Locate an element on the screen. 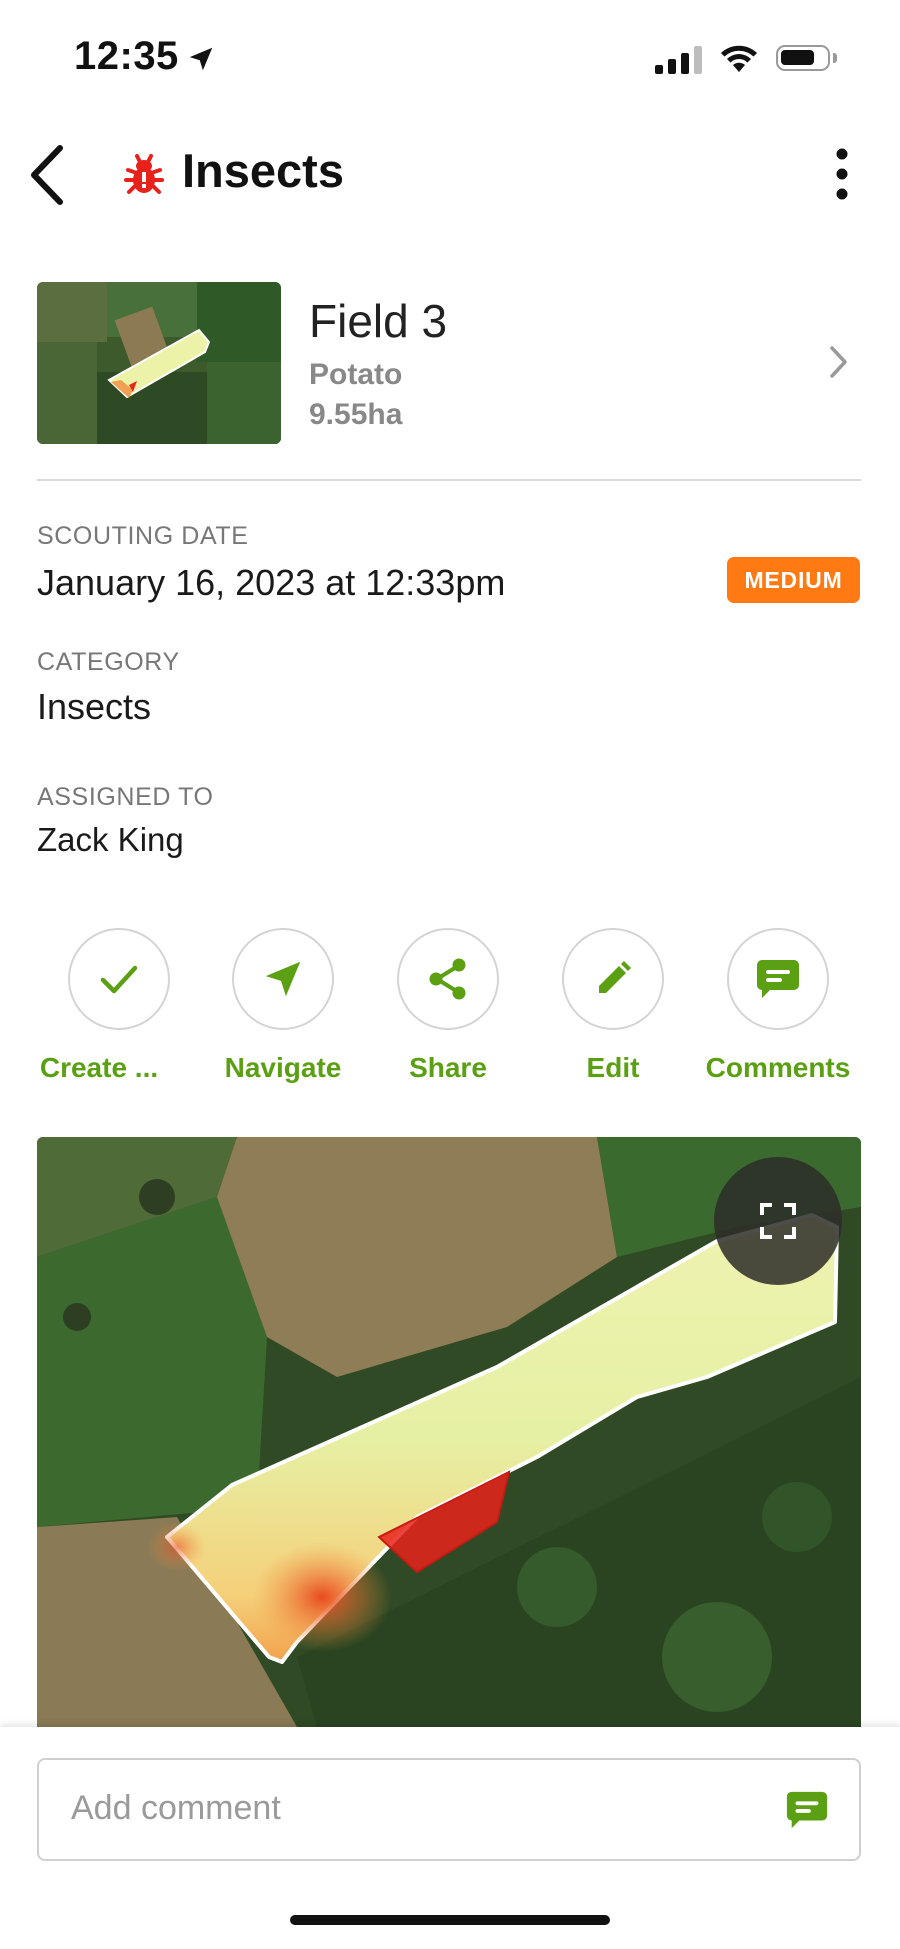 This screenshot has height=1949, width=900. navigate-label: Navigate is located at coordinates (283, 1067).